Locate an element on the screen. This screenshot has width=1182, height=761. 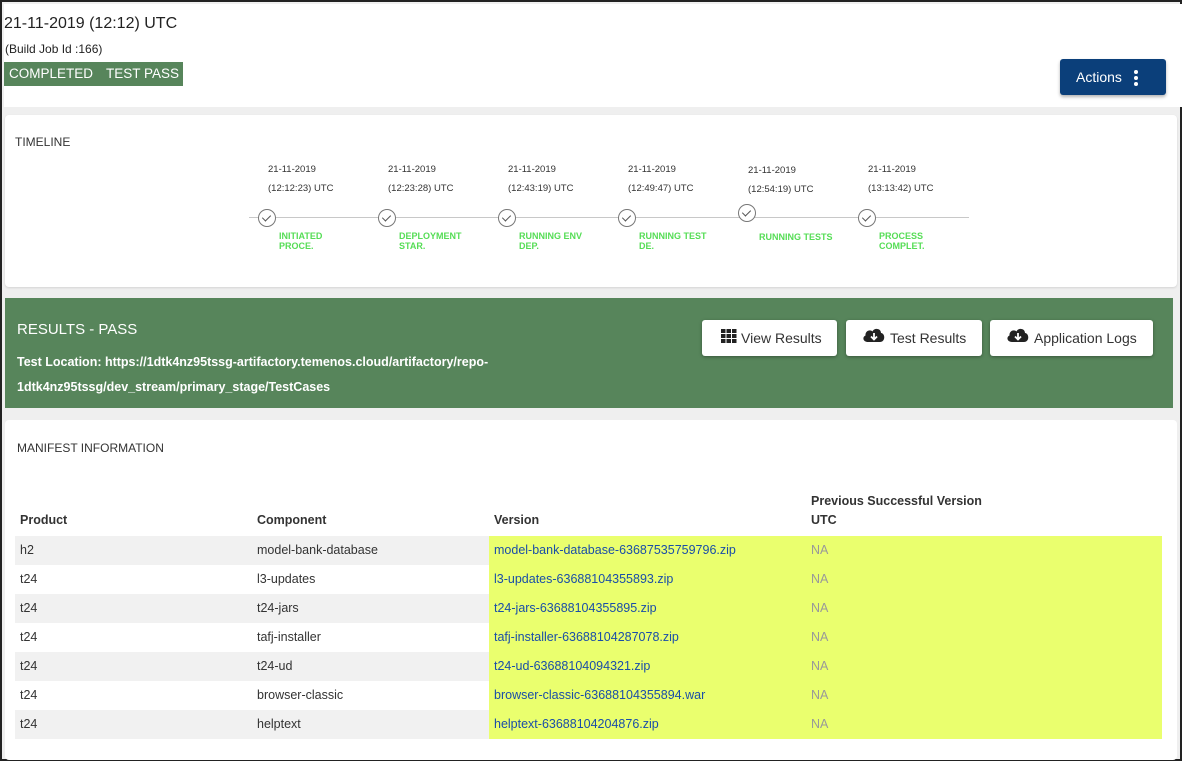
cell-component: browser-classic is located at coordinates (300, 695).